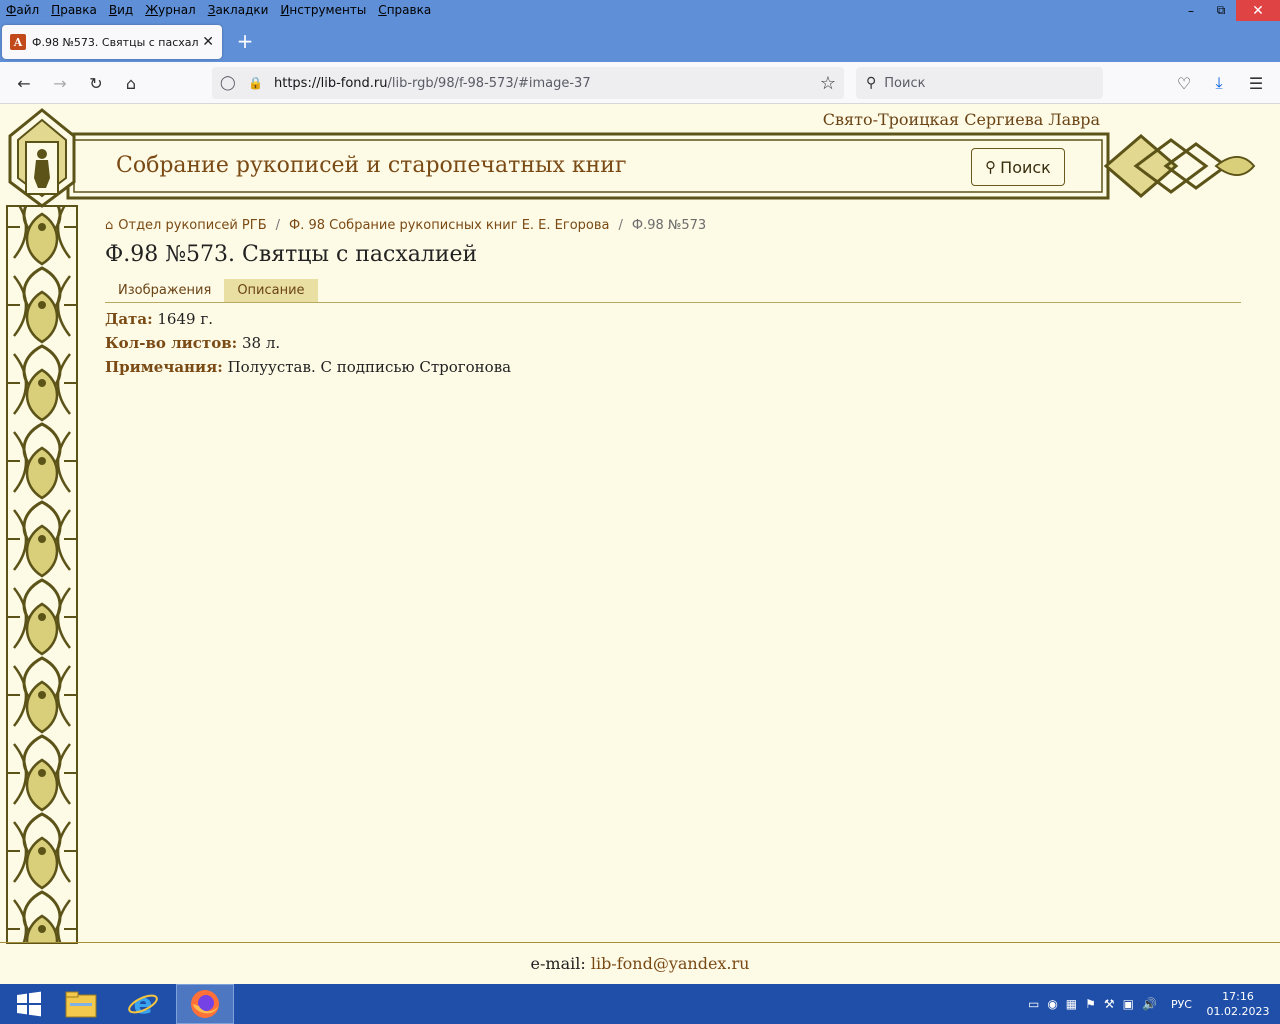 The image size is (1280, 1024). I want to click on firefox-button, so click(205, 1004).